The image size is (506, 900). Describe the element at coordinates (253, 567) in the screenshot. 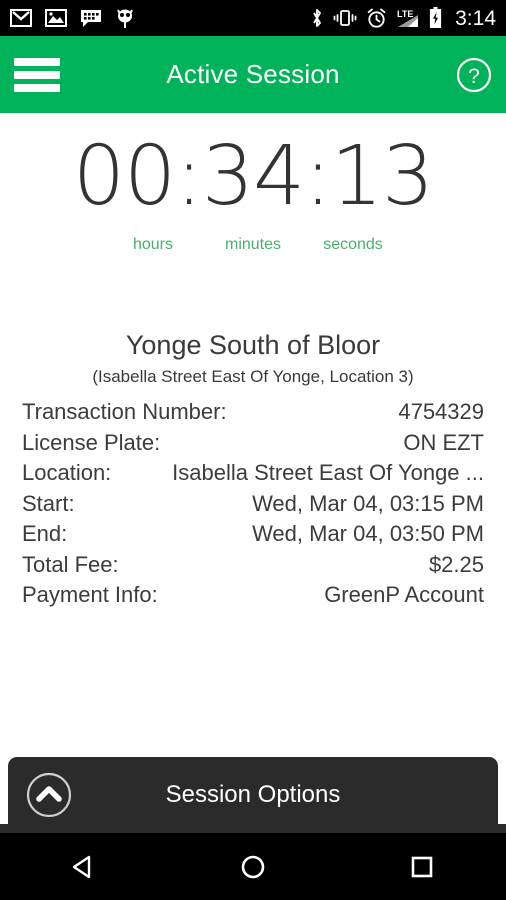

I see `table-row: Total Fee: $2.25` at that location.